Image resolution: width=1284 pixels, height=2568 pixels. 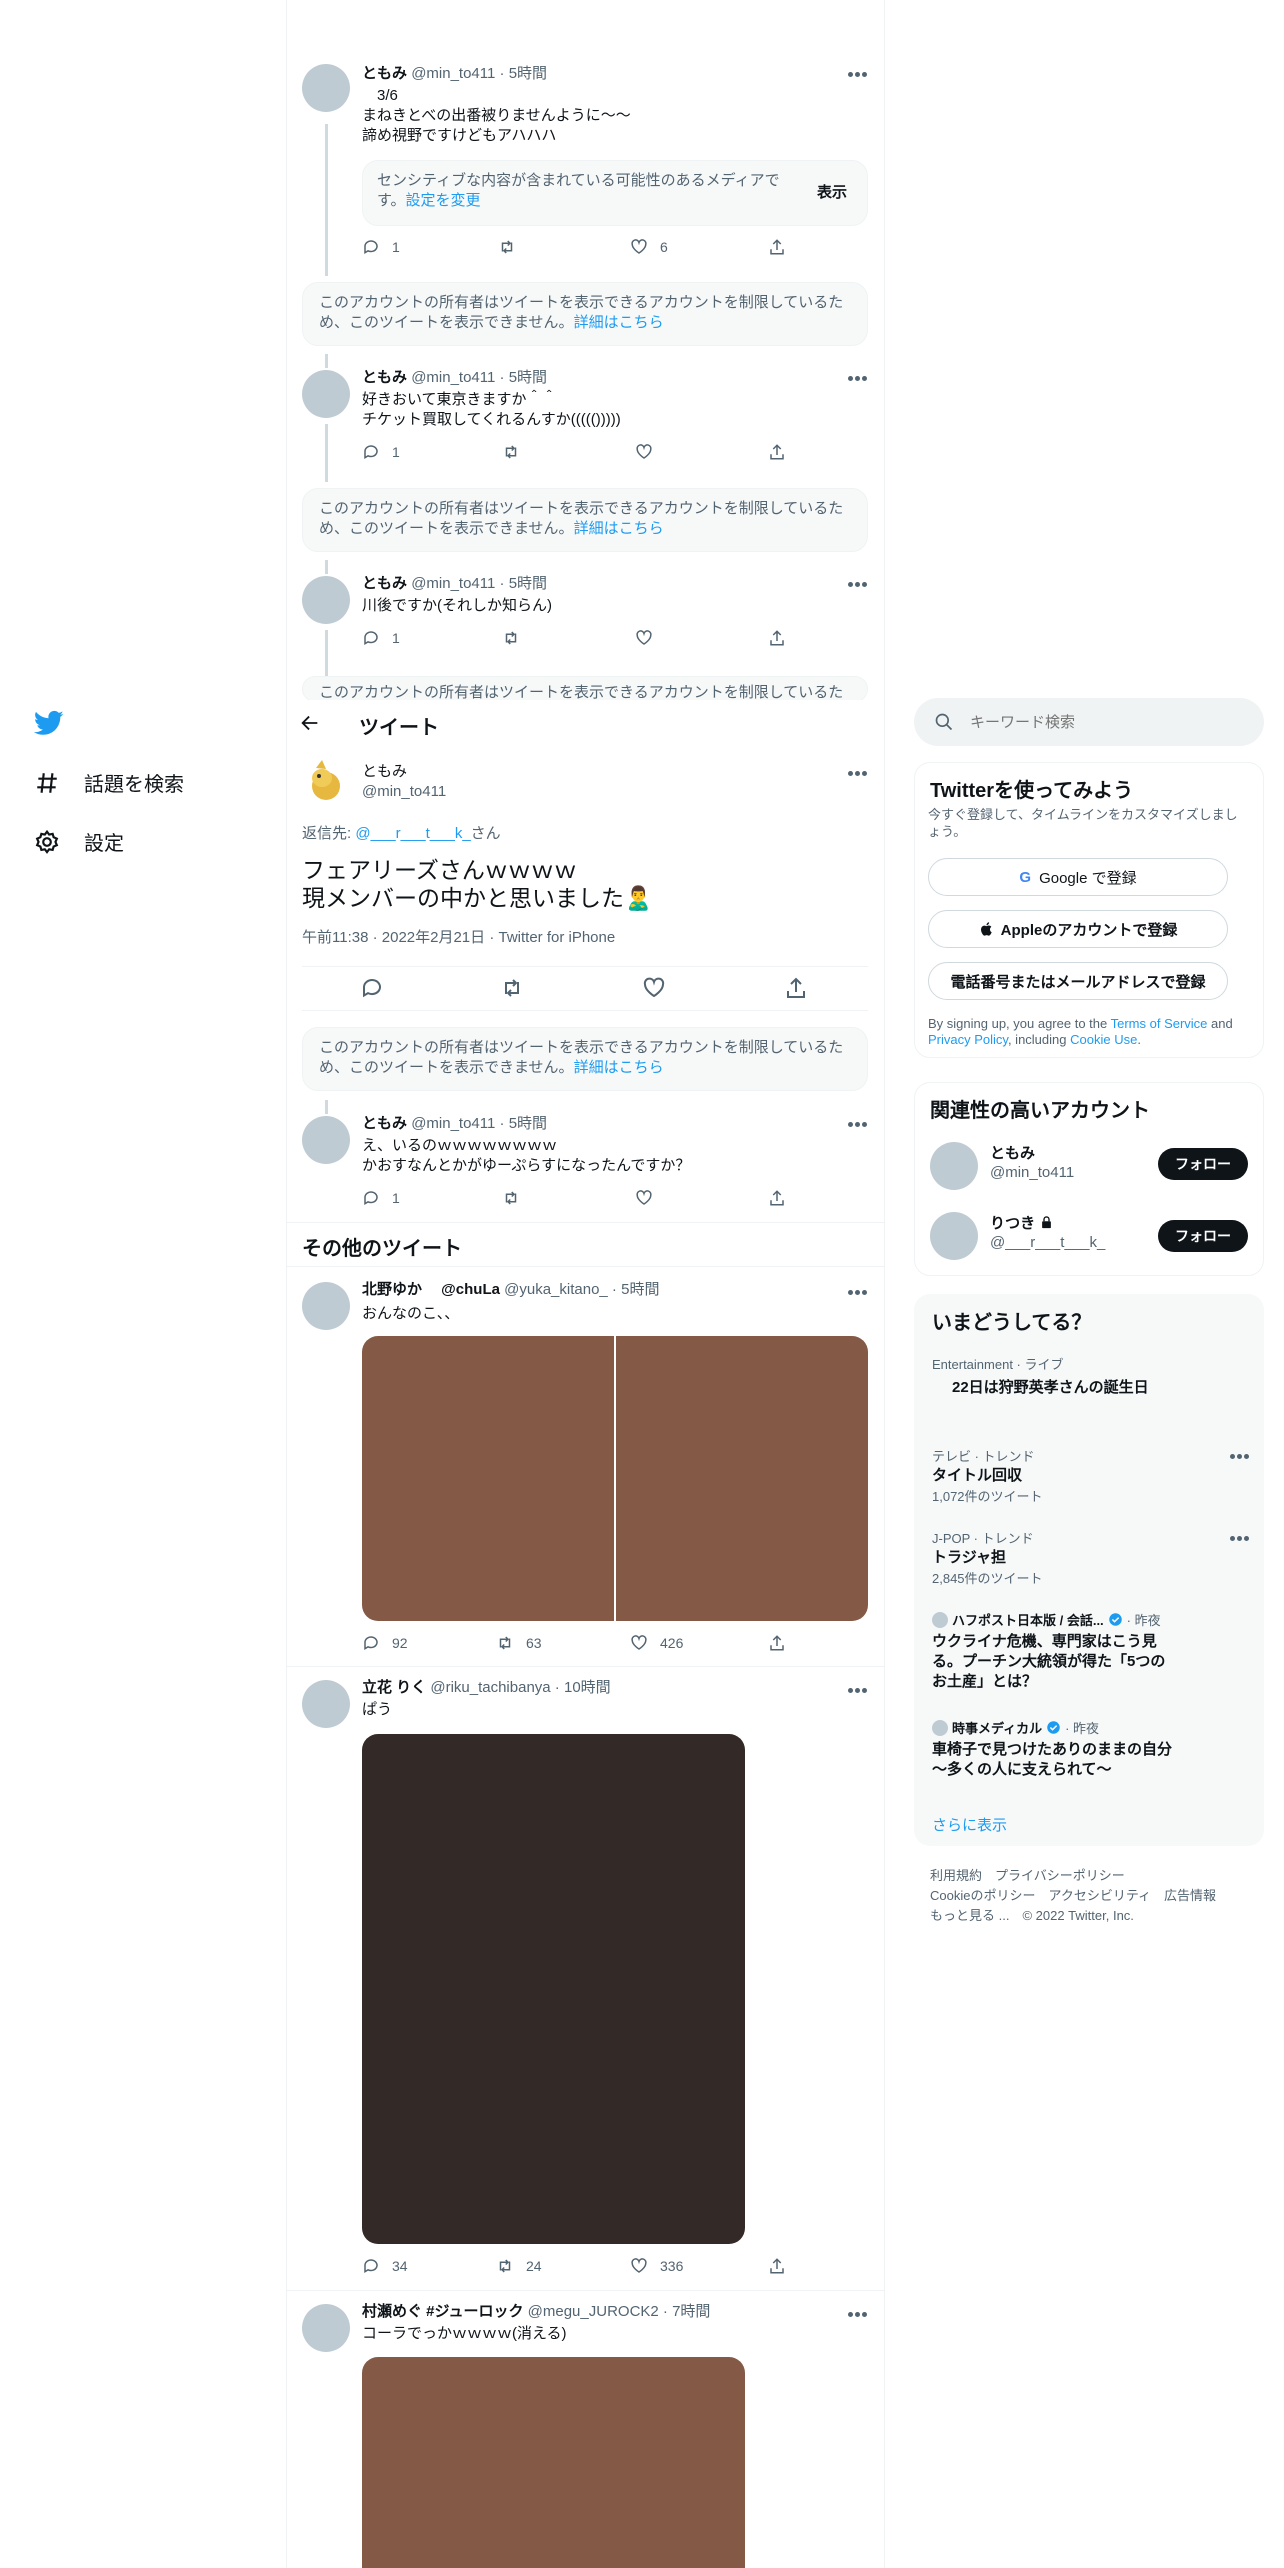 What do you see at coordinates (519, 2266) in the screenshot?
I see `retweet-button: 24` at bounding box center [519, 2266].